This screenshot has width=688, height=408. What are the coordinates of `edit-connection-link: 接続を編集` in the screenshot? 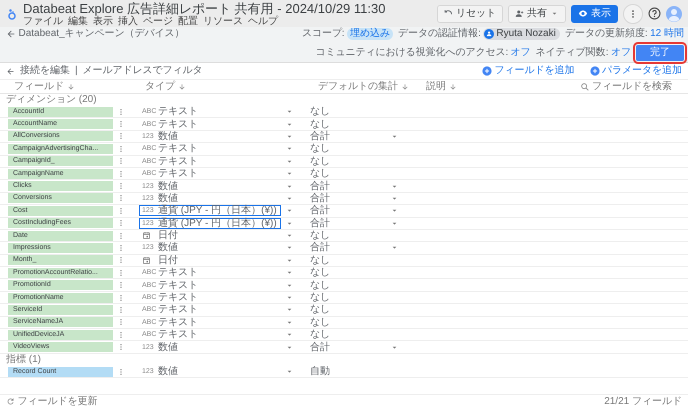 It's located at (45, 71).